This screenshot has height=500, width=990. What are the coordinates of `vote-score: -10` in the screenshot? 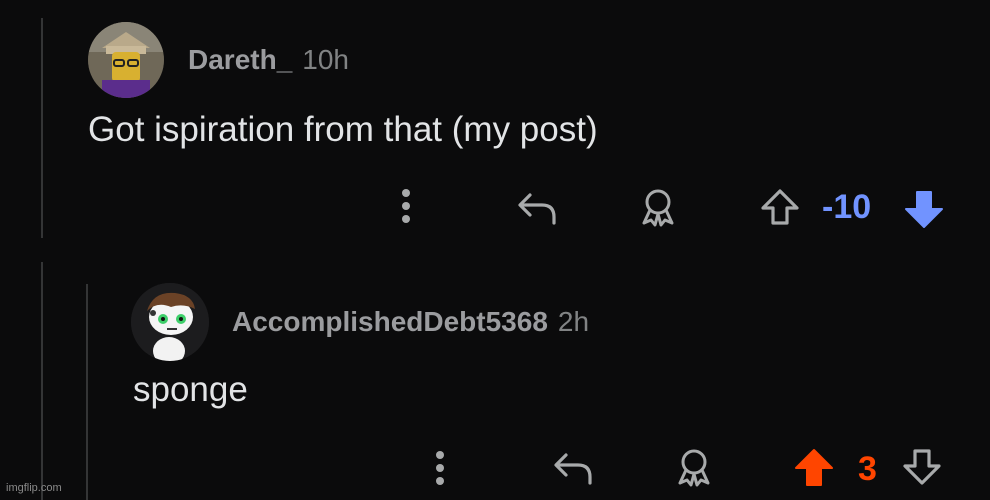 It's located at (847, 207).